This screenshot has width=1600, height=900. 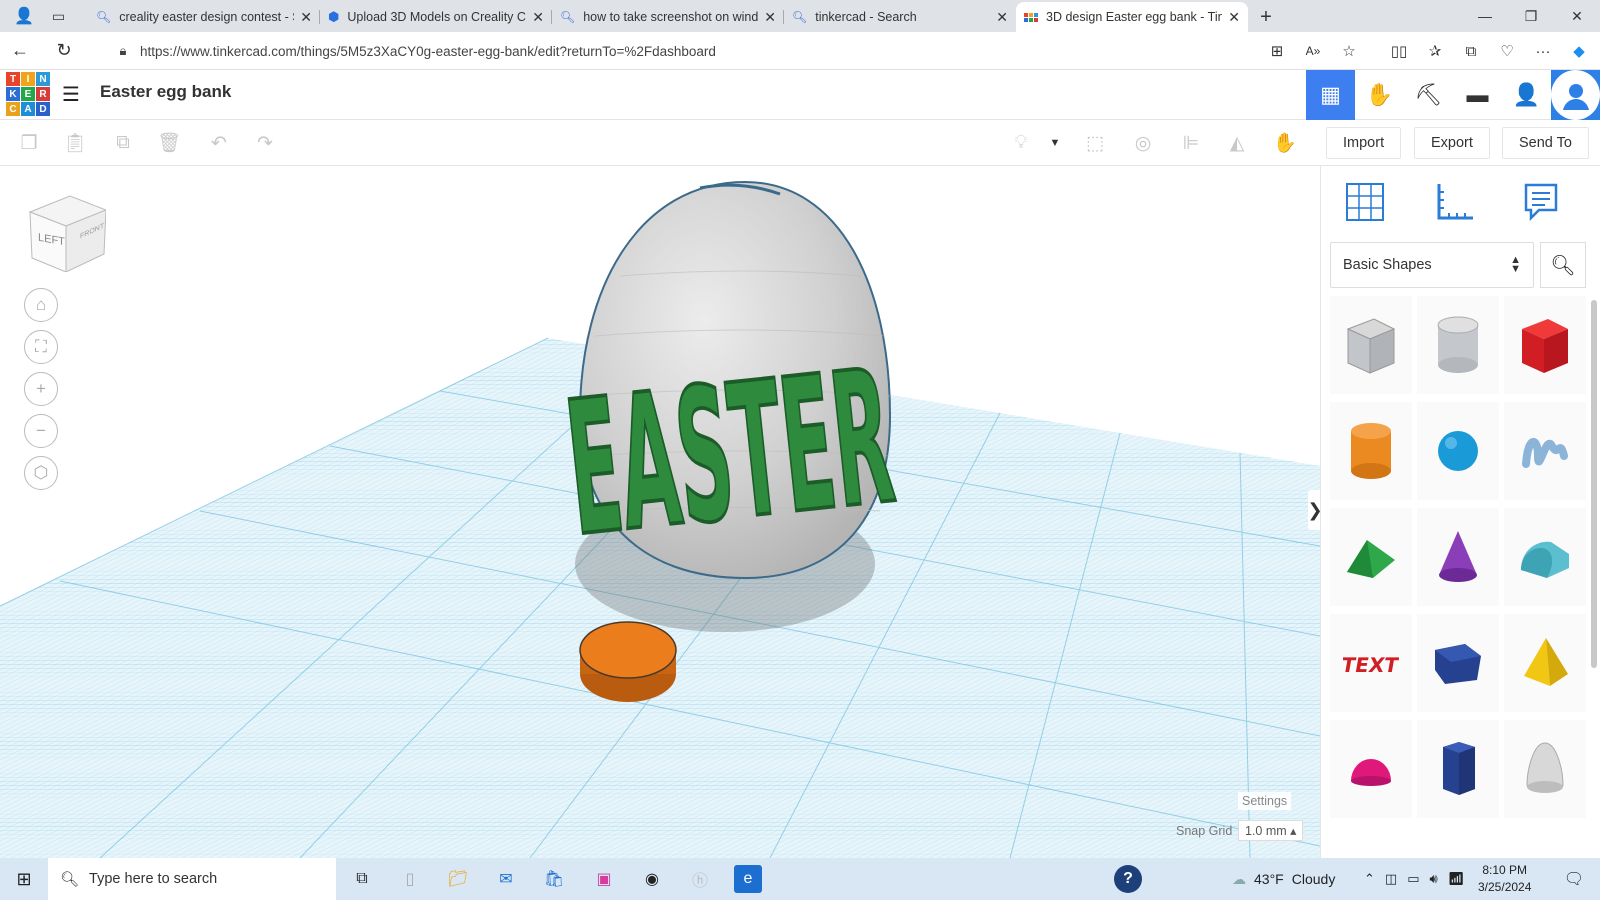 What do you see at coordinates (1543, 51) in the screenshot?
I see `more-icon: ···` at bounding box center [1543, 51].